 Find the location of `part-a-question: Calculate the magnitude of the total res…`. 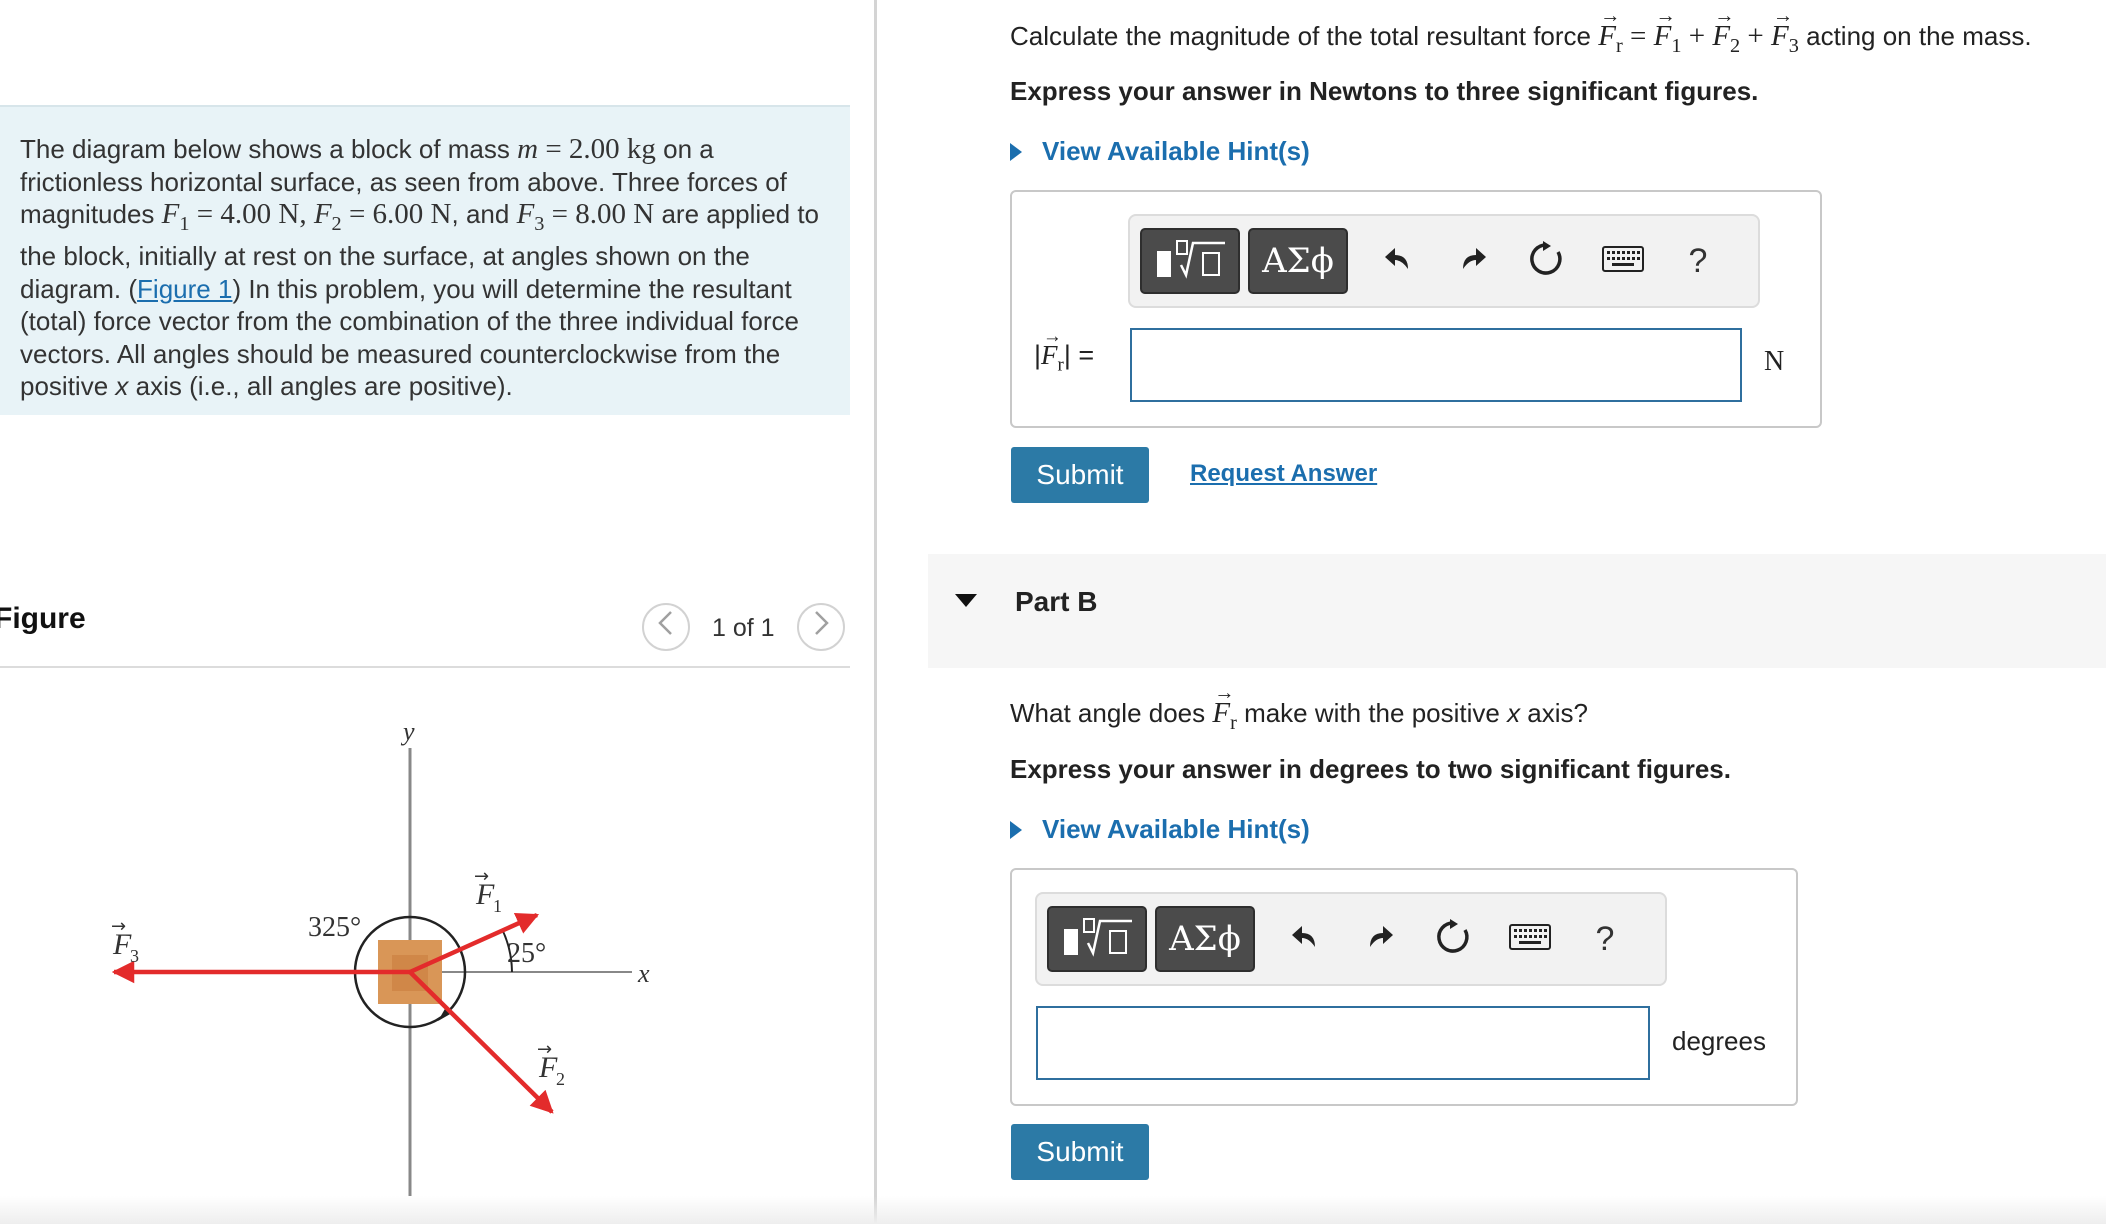

part-a-question: Calculate the magnitude of the total res… is located at coordinates (1521, 31).